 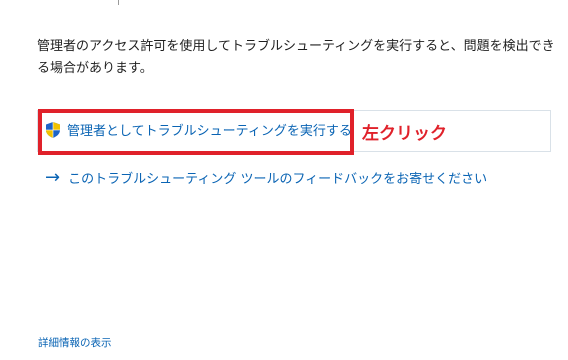 What do you see at coordinates (53, 177) in the screenshot?
I see `arrow-right-icon: →` at bounding box center [53, 177].